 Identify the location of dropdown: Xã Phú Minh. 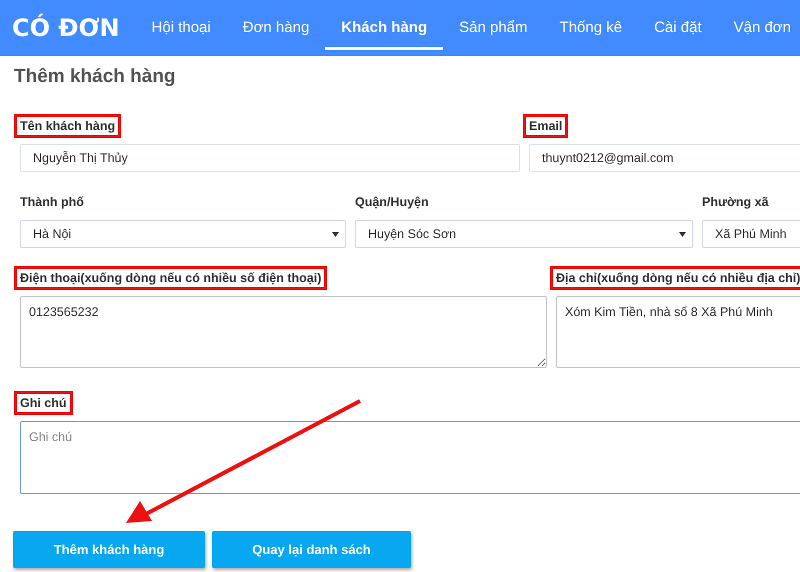
(751, 234).